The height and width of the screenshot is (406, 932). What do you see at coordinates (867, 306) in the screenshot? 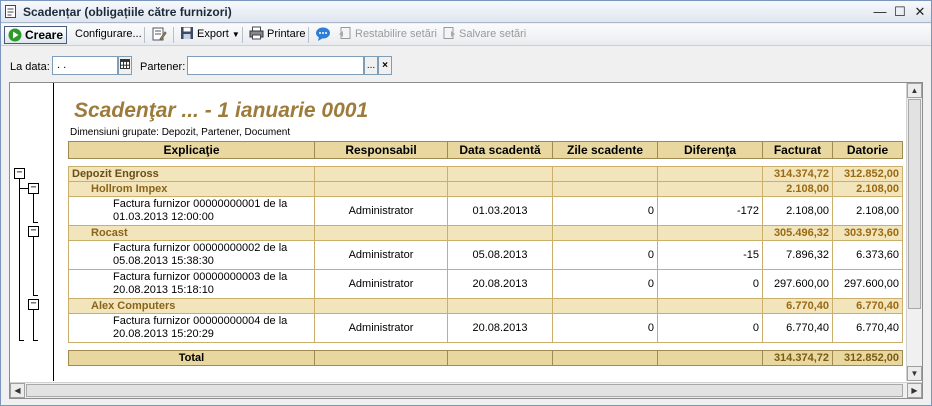
I see `partner-datorie: 6.770,40` at bounding box center [867, 306].